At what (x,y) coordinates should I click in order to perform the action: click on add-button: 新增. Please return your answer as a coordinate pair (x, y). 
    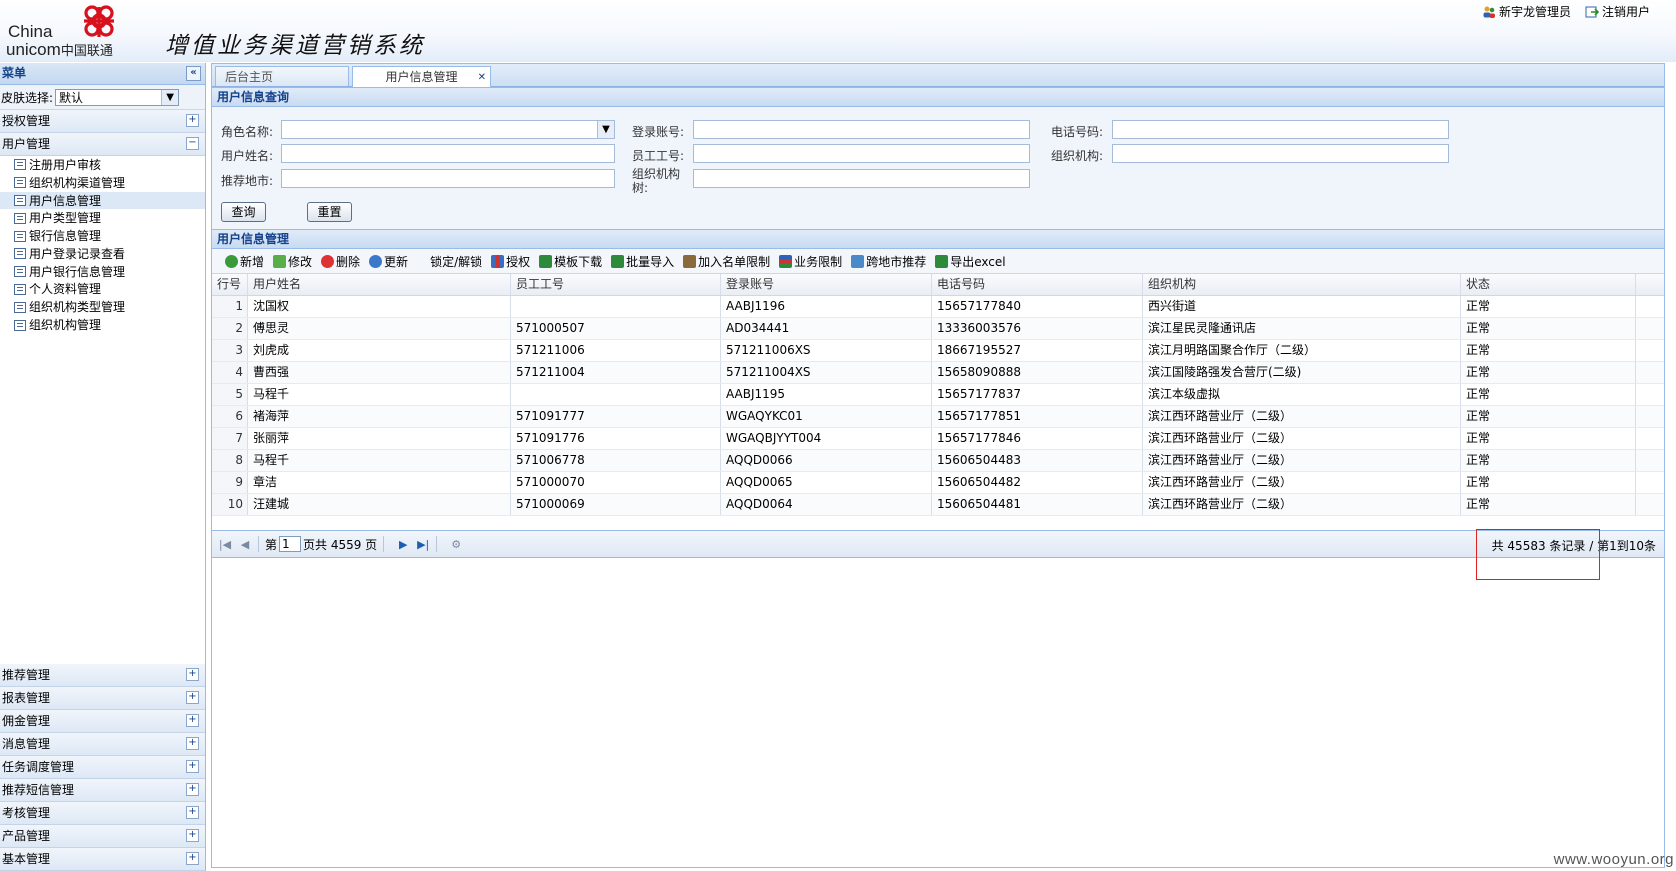
    Looking at the image, I should click on (244, 261).